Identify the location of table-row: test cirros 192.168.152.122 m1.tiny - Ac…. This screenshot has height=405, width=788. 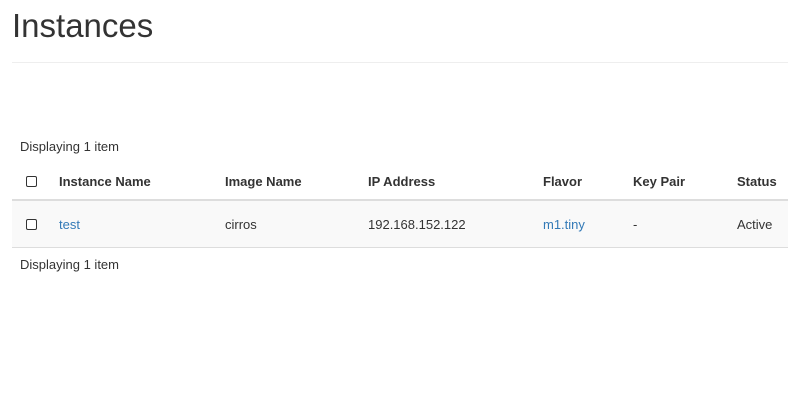
(400, 224).